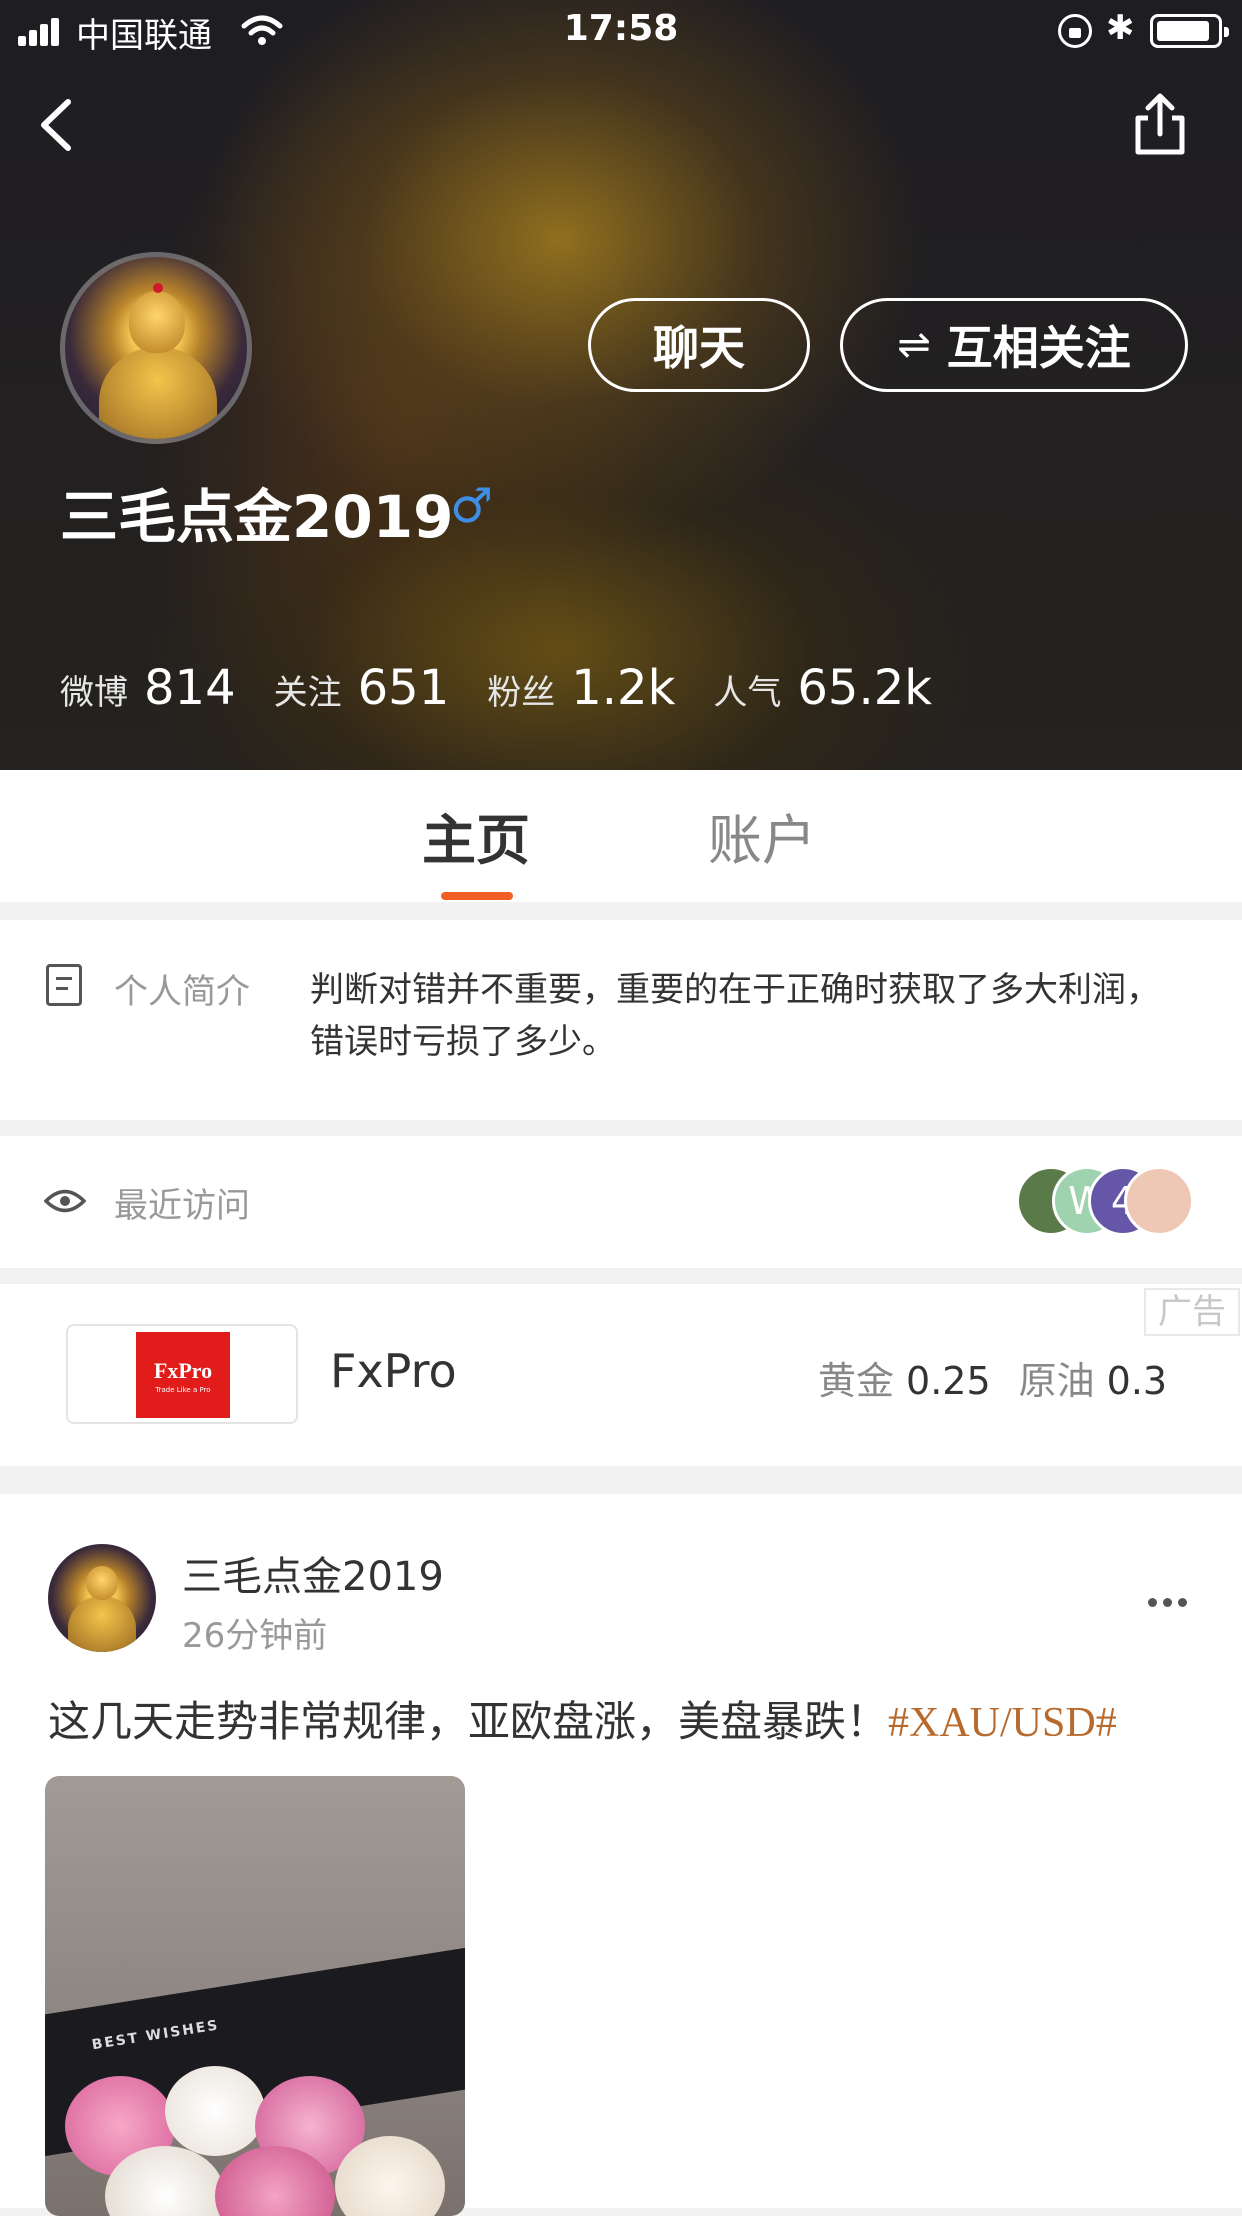 This screenshot has width=1242, height=2216. I want to click on chat-button: 聊天, so click(699, 345).